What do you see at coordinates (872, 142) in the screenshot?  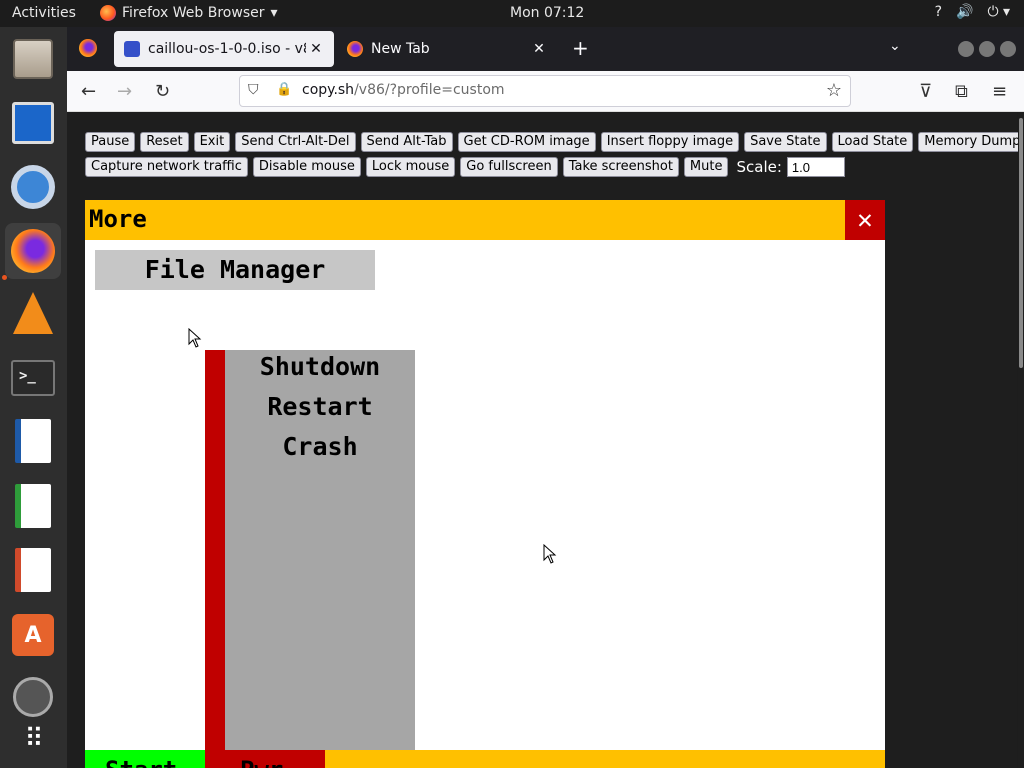 I see `load-state-button: Load State` at bounding box center [872, 142].